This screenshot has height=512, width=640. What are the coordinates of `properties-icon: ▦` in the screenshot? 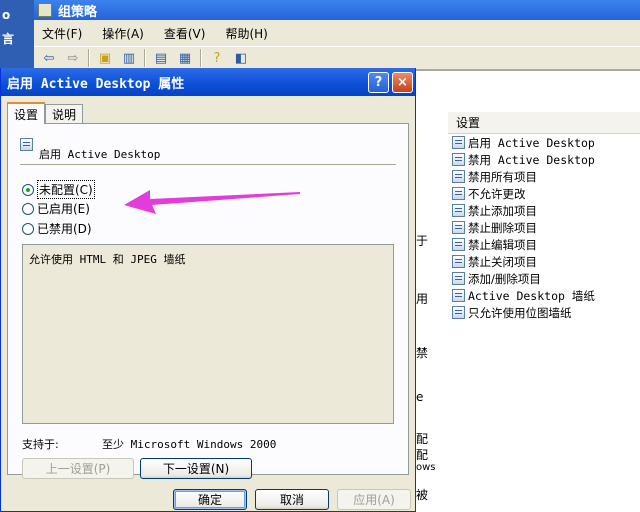 It's located at (185, 58).